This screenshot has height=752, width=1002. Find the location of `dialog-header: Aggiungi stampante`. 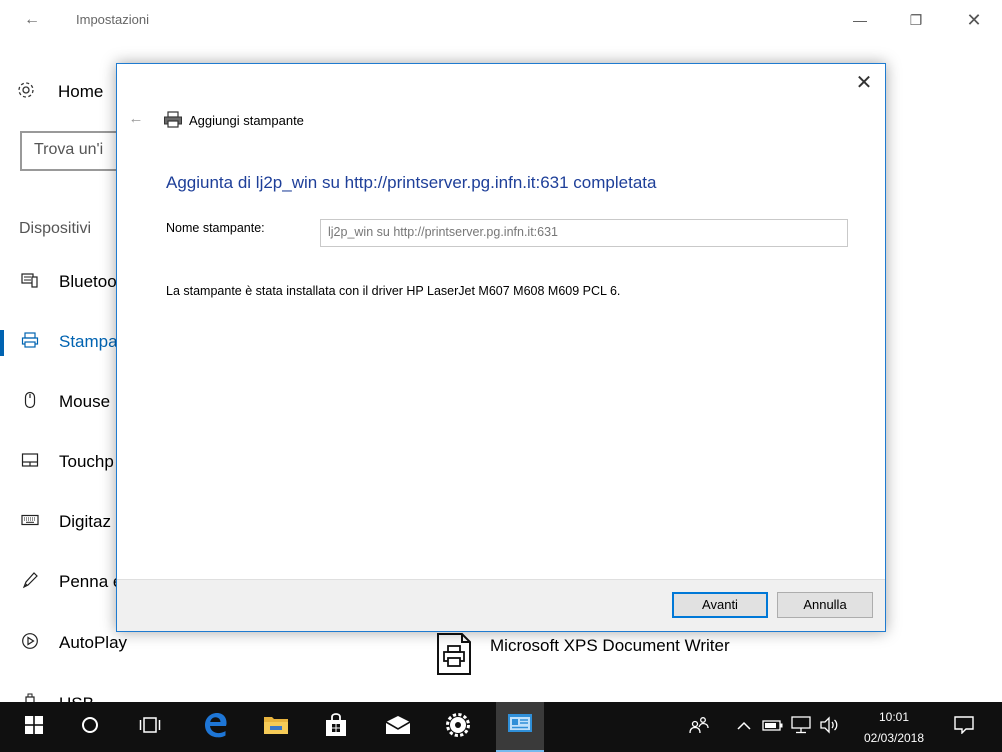

dialog-header: Aggiungi stampante is located at coordinates (233, 120).